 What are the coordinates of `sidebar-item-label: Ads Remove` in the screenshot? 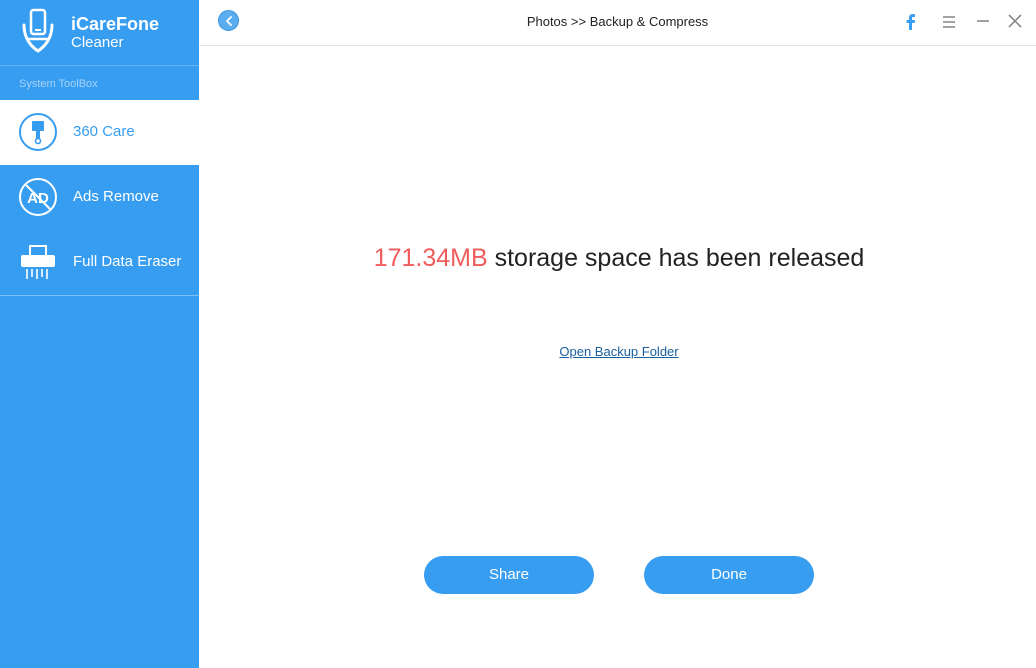 It's located at (116, 196).